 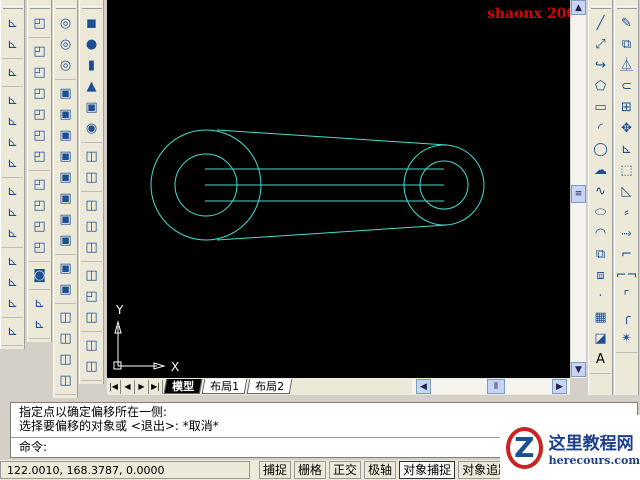 What do you see at coordinates (626, 317) in the screenshot?
I see `fillet-icon: ╭` at bounding box center [626, 317].